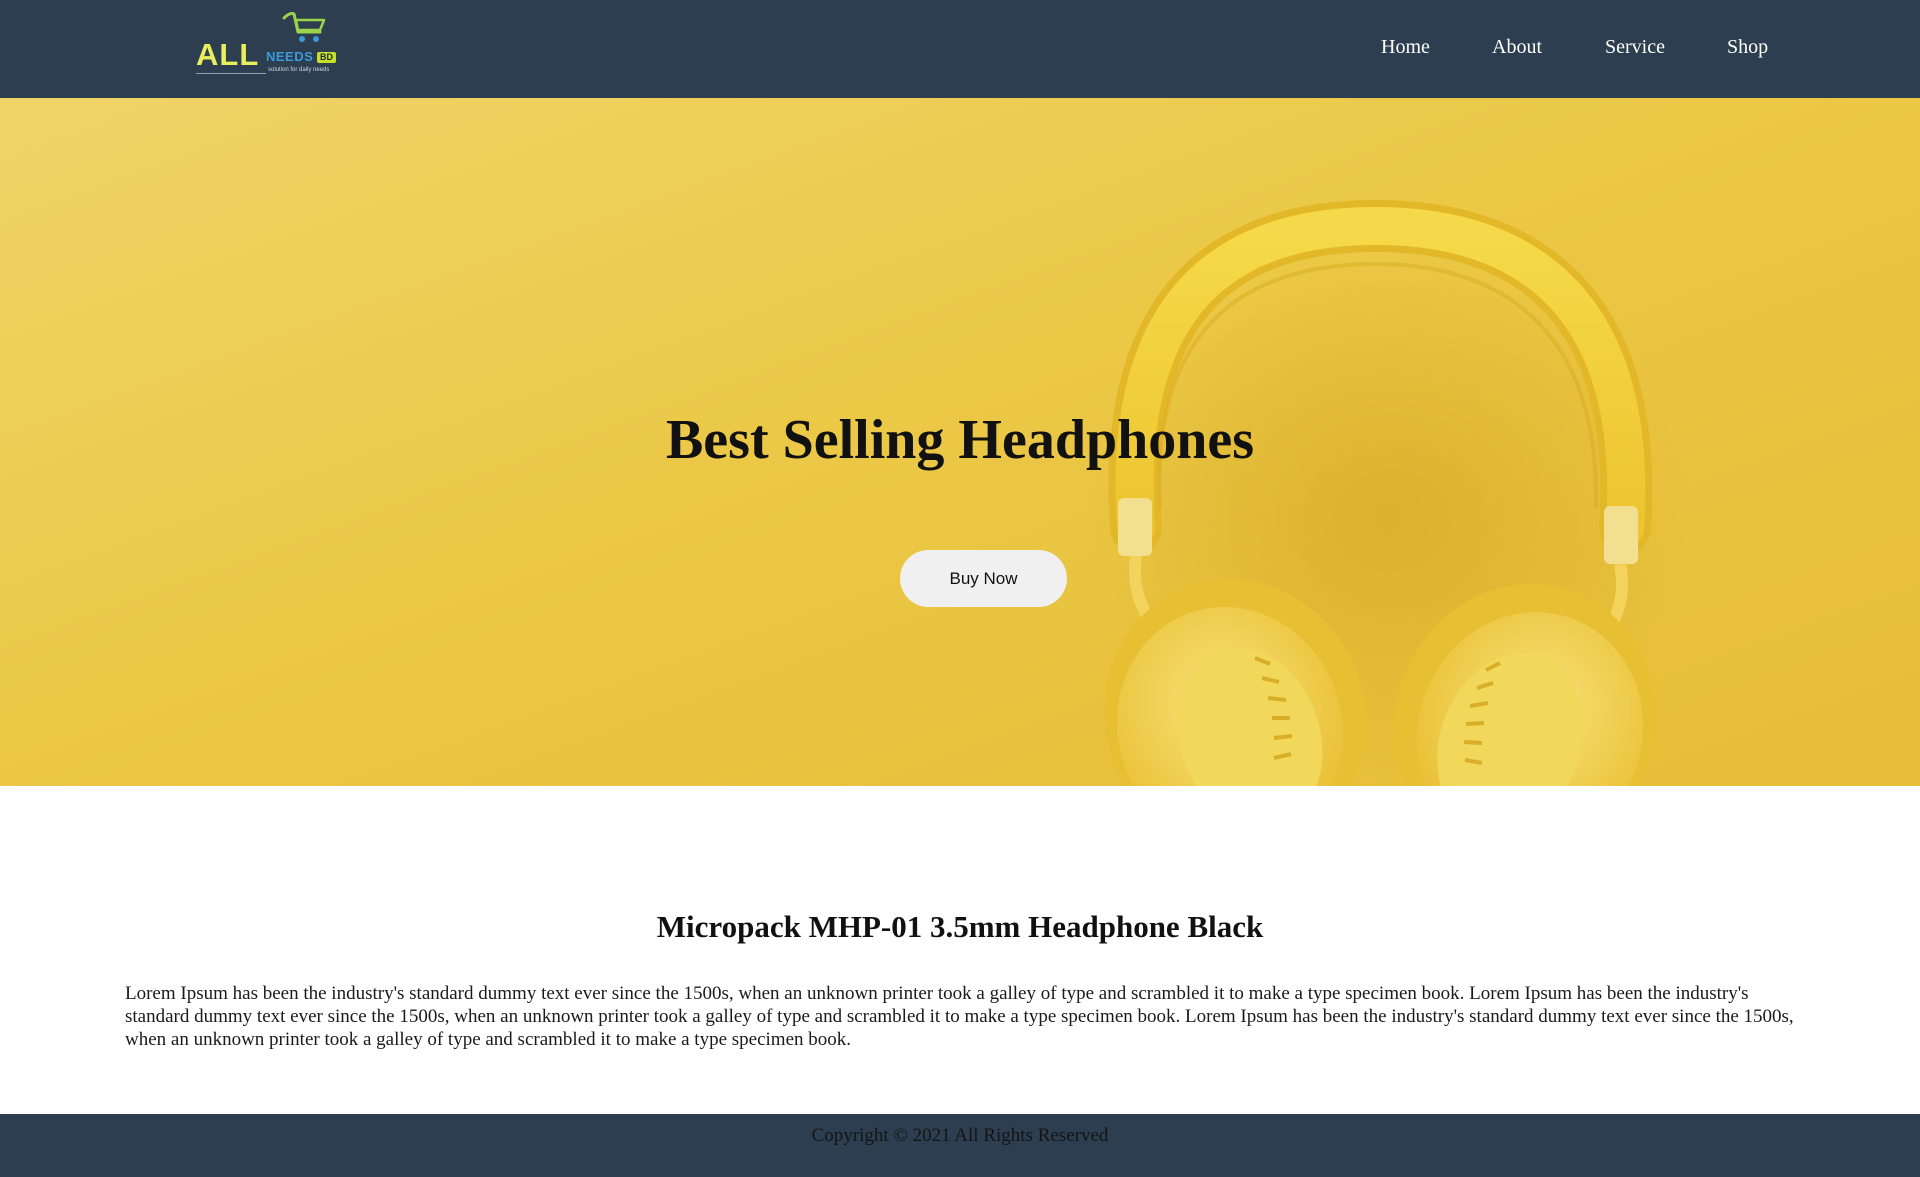 Image resolution: width=1920 pixels, height=1177 pixels. I want to click on buy-now-button: Buy Now, so click(983, 578).